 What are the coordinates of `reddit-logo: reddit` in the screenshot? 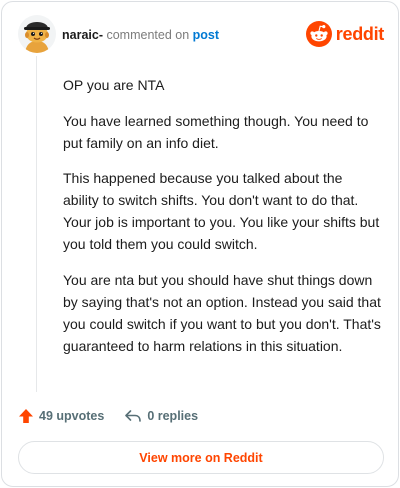 It's located at (345, 34).